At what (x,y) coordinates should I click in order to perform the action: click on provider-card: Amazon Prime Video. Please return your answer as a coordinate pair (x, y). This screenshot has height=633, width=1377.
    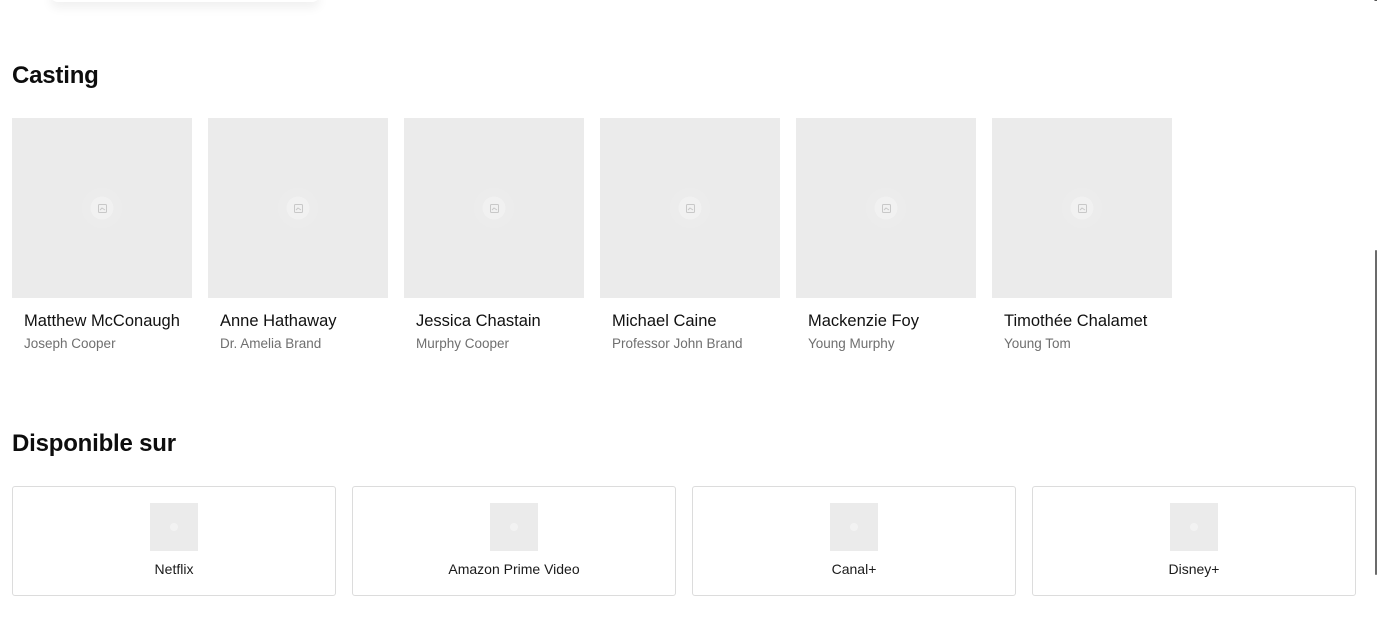
    Looking at the image, I should click on (514, 541).